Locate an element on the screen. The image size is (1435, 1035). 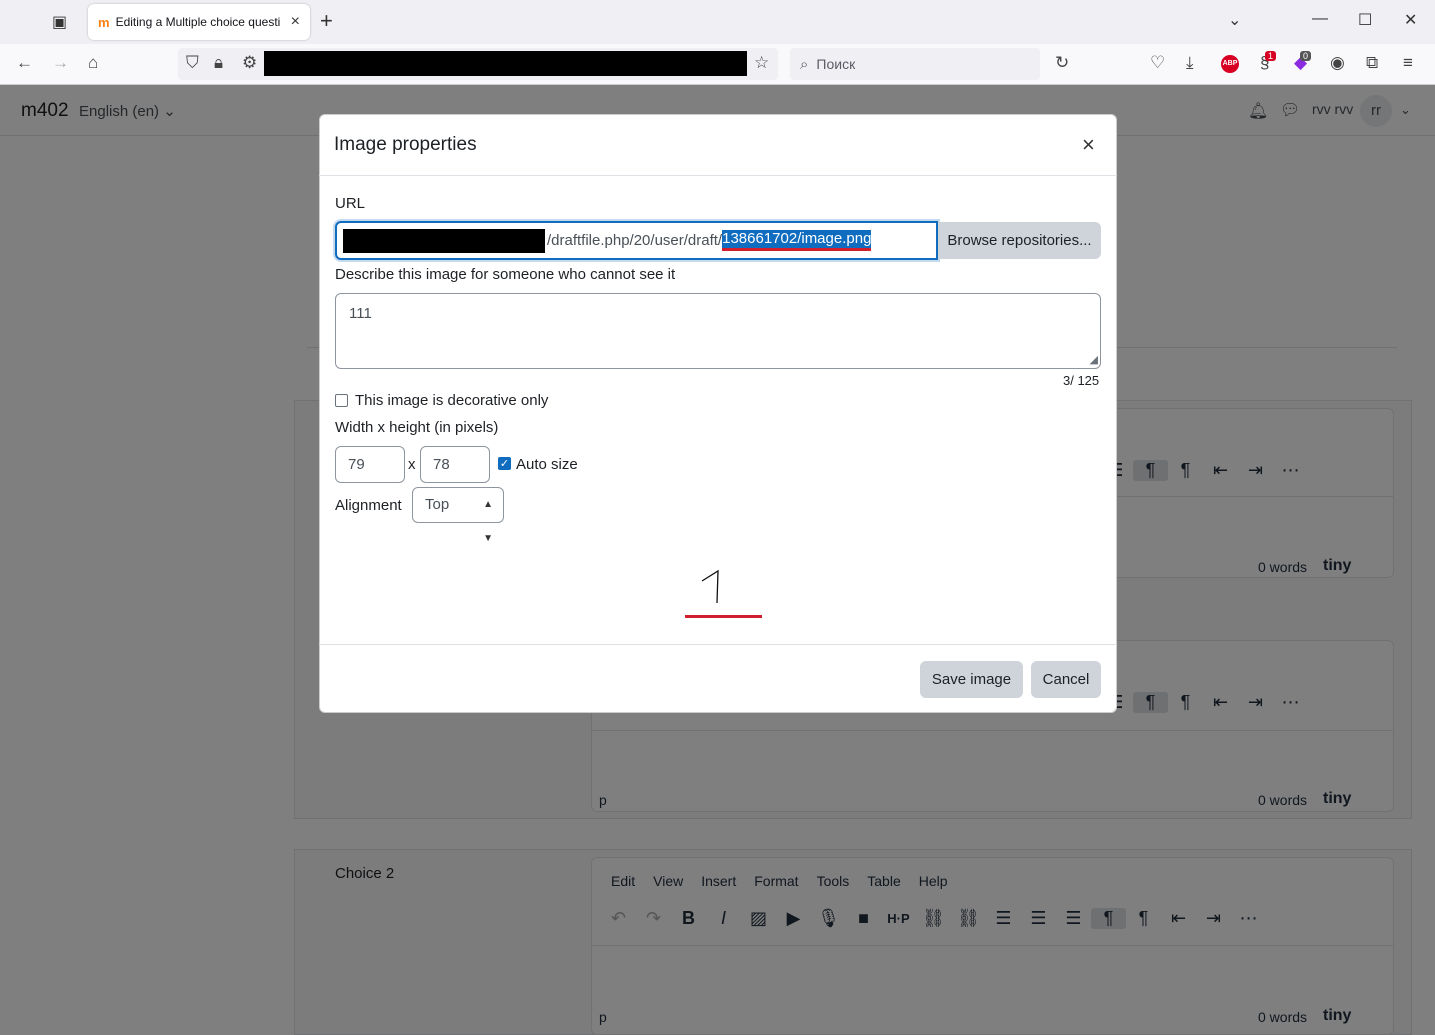
width-input: 79 is located at coordinates (370, 464).